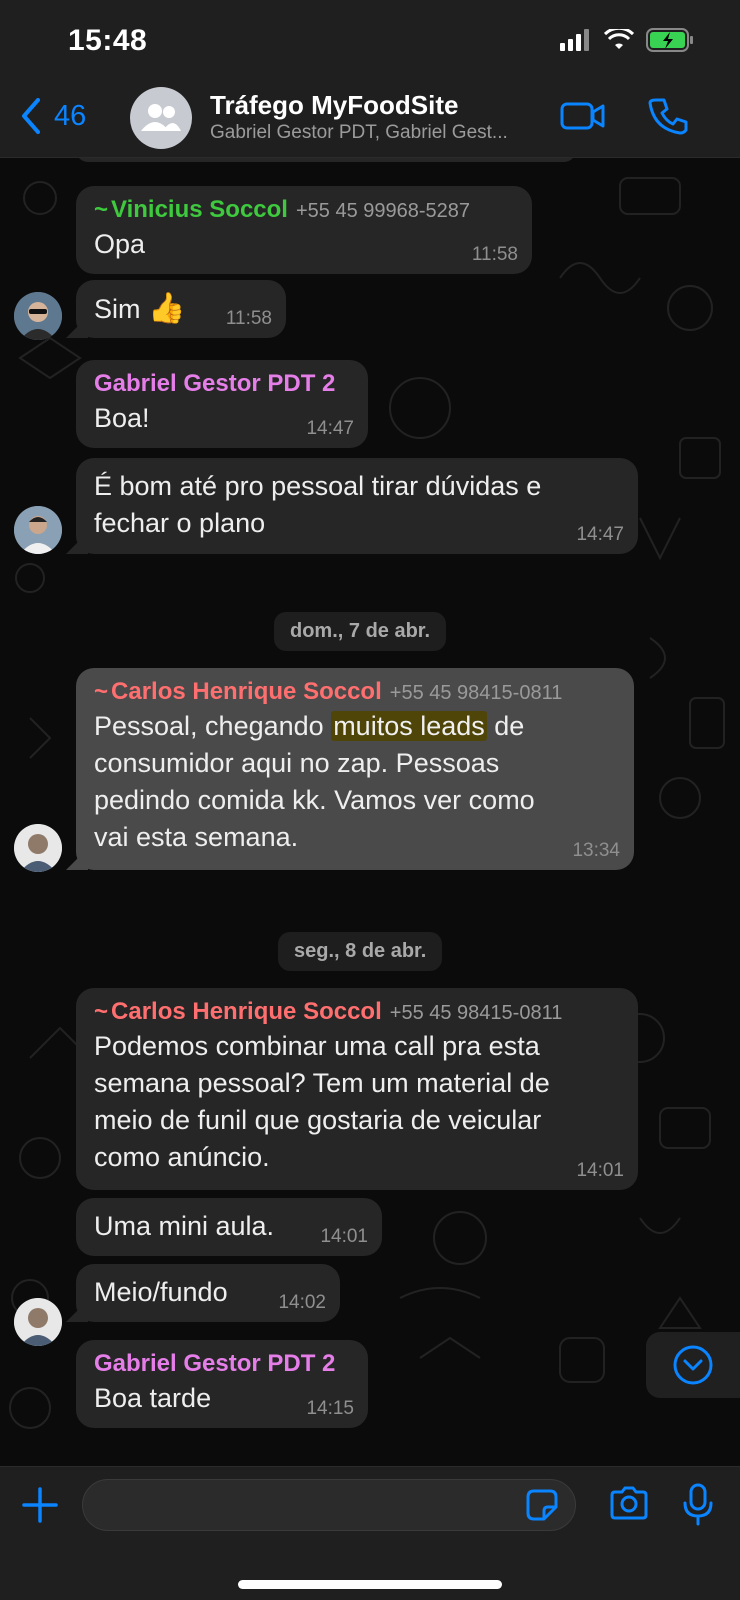 The width and height of the screenshot is (740, 1600). What do you see at coordinates (196, 837) in the screenshot?
I see `message-text: vai esta semana.` at bounding box center [196, 837].